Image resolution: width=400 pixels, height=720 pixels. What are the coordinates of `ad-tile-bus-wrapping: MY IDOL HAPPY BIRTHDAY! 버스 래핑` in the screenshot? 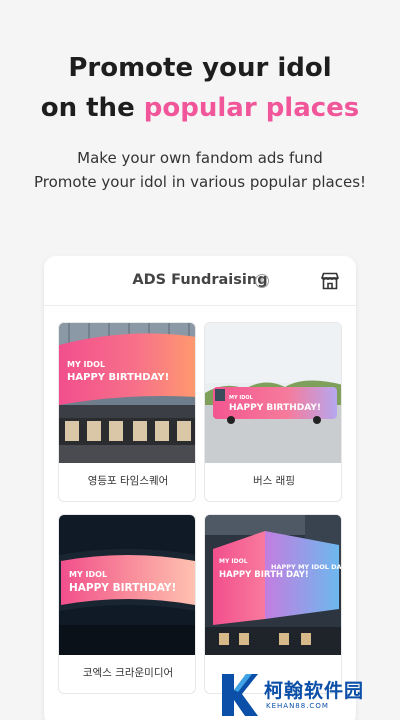 It's located at (273, 412).